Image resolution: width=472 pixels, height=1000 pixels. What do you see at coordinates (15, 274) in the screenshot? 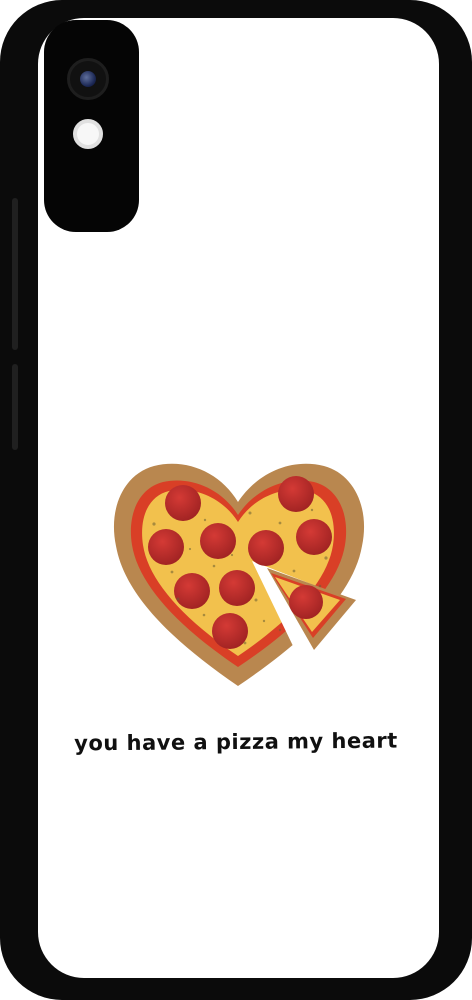
I see `volume-button-top` at bounding box center [15, 274].